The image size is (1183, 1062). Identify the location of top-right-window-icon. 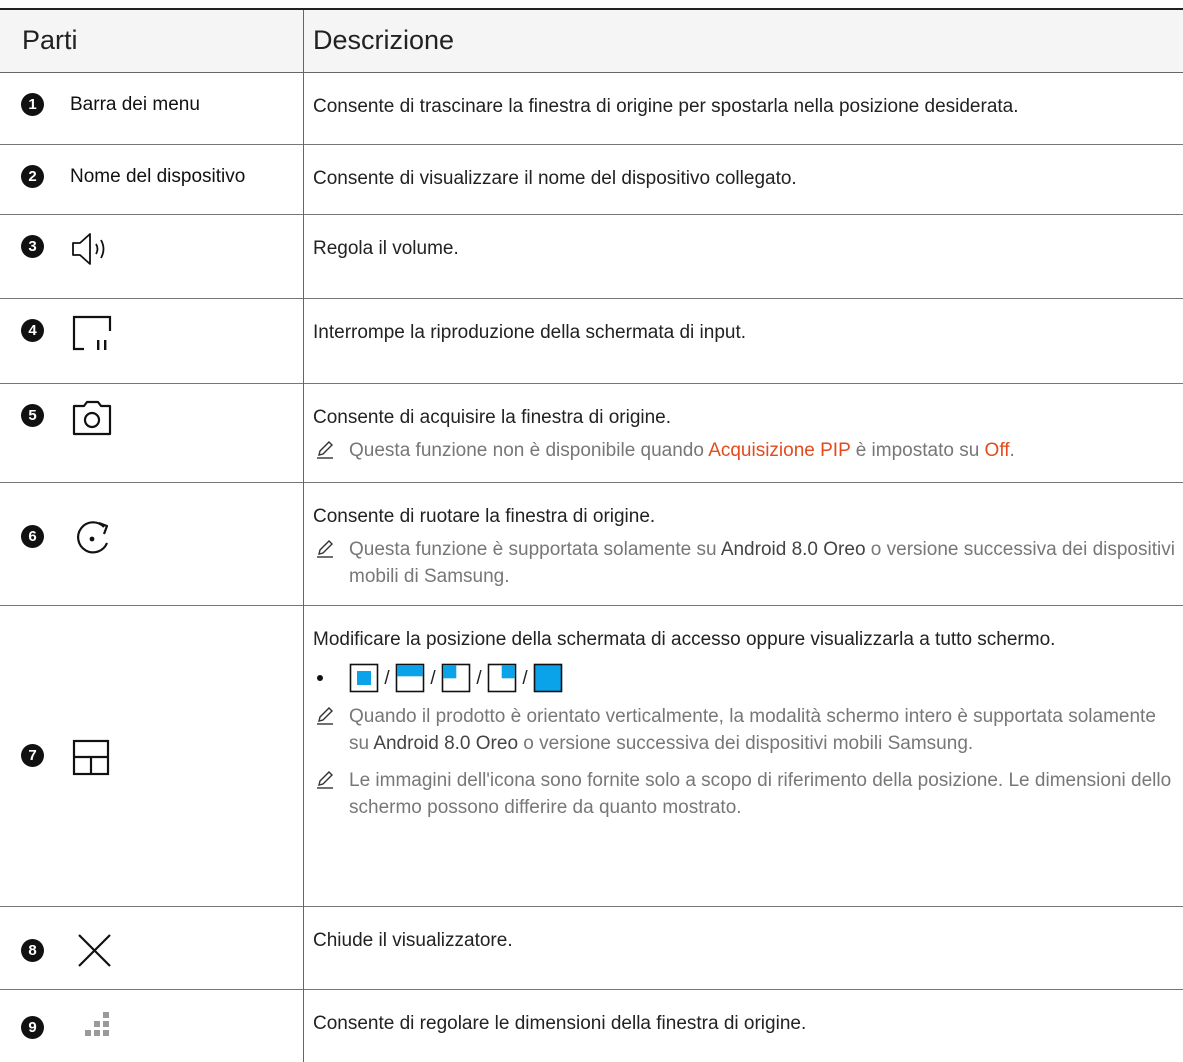
(502, 678).